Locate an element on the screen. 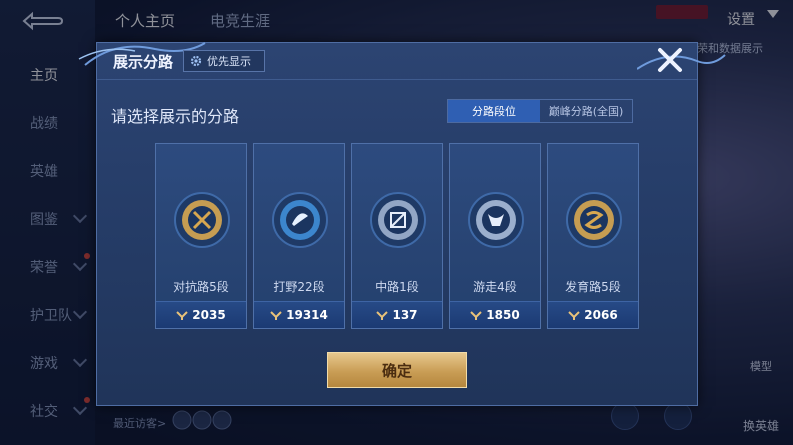  lane-card: 对抗路5段 2035 is located at coordinates (201, 236).